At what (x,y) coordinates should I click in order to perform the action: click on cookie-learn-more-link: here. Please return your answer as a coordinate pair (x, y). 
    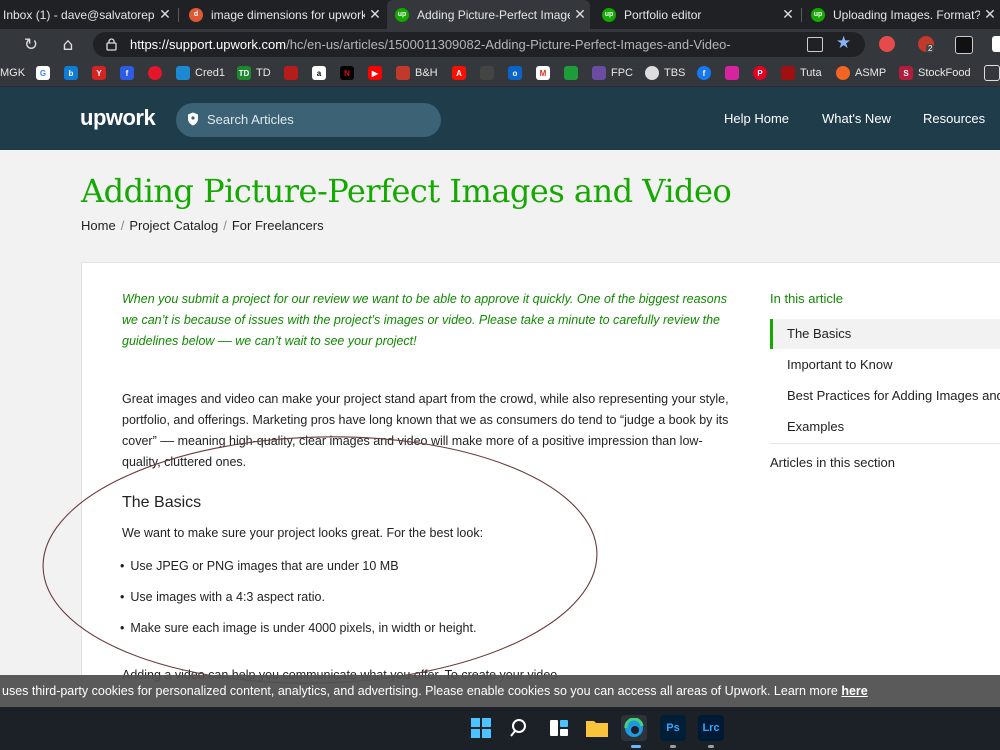
    Looking at the image, I should click on (854, 691).